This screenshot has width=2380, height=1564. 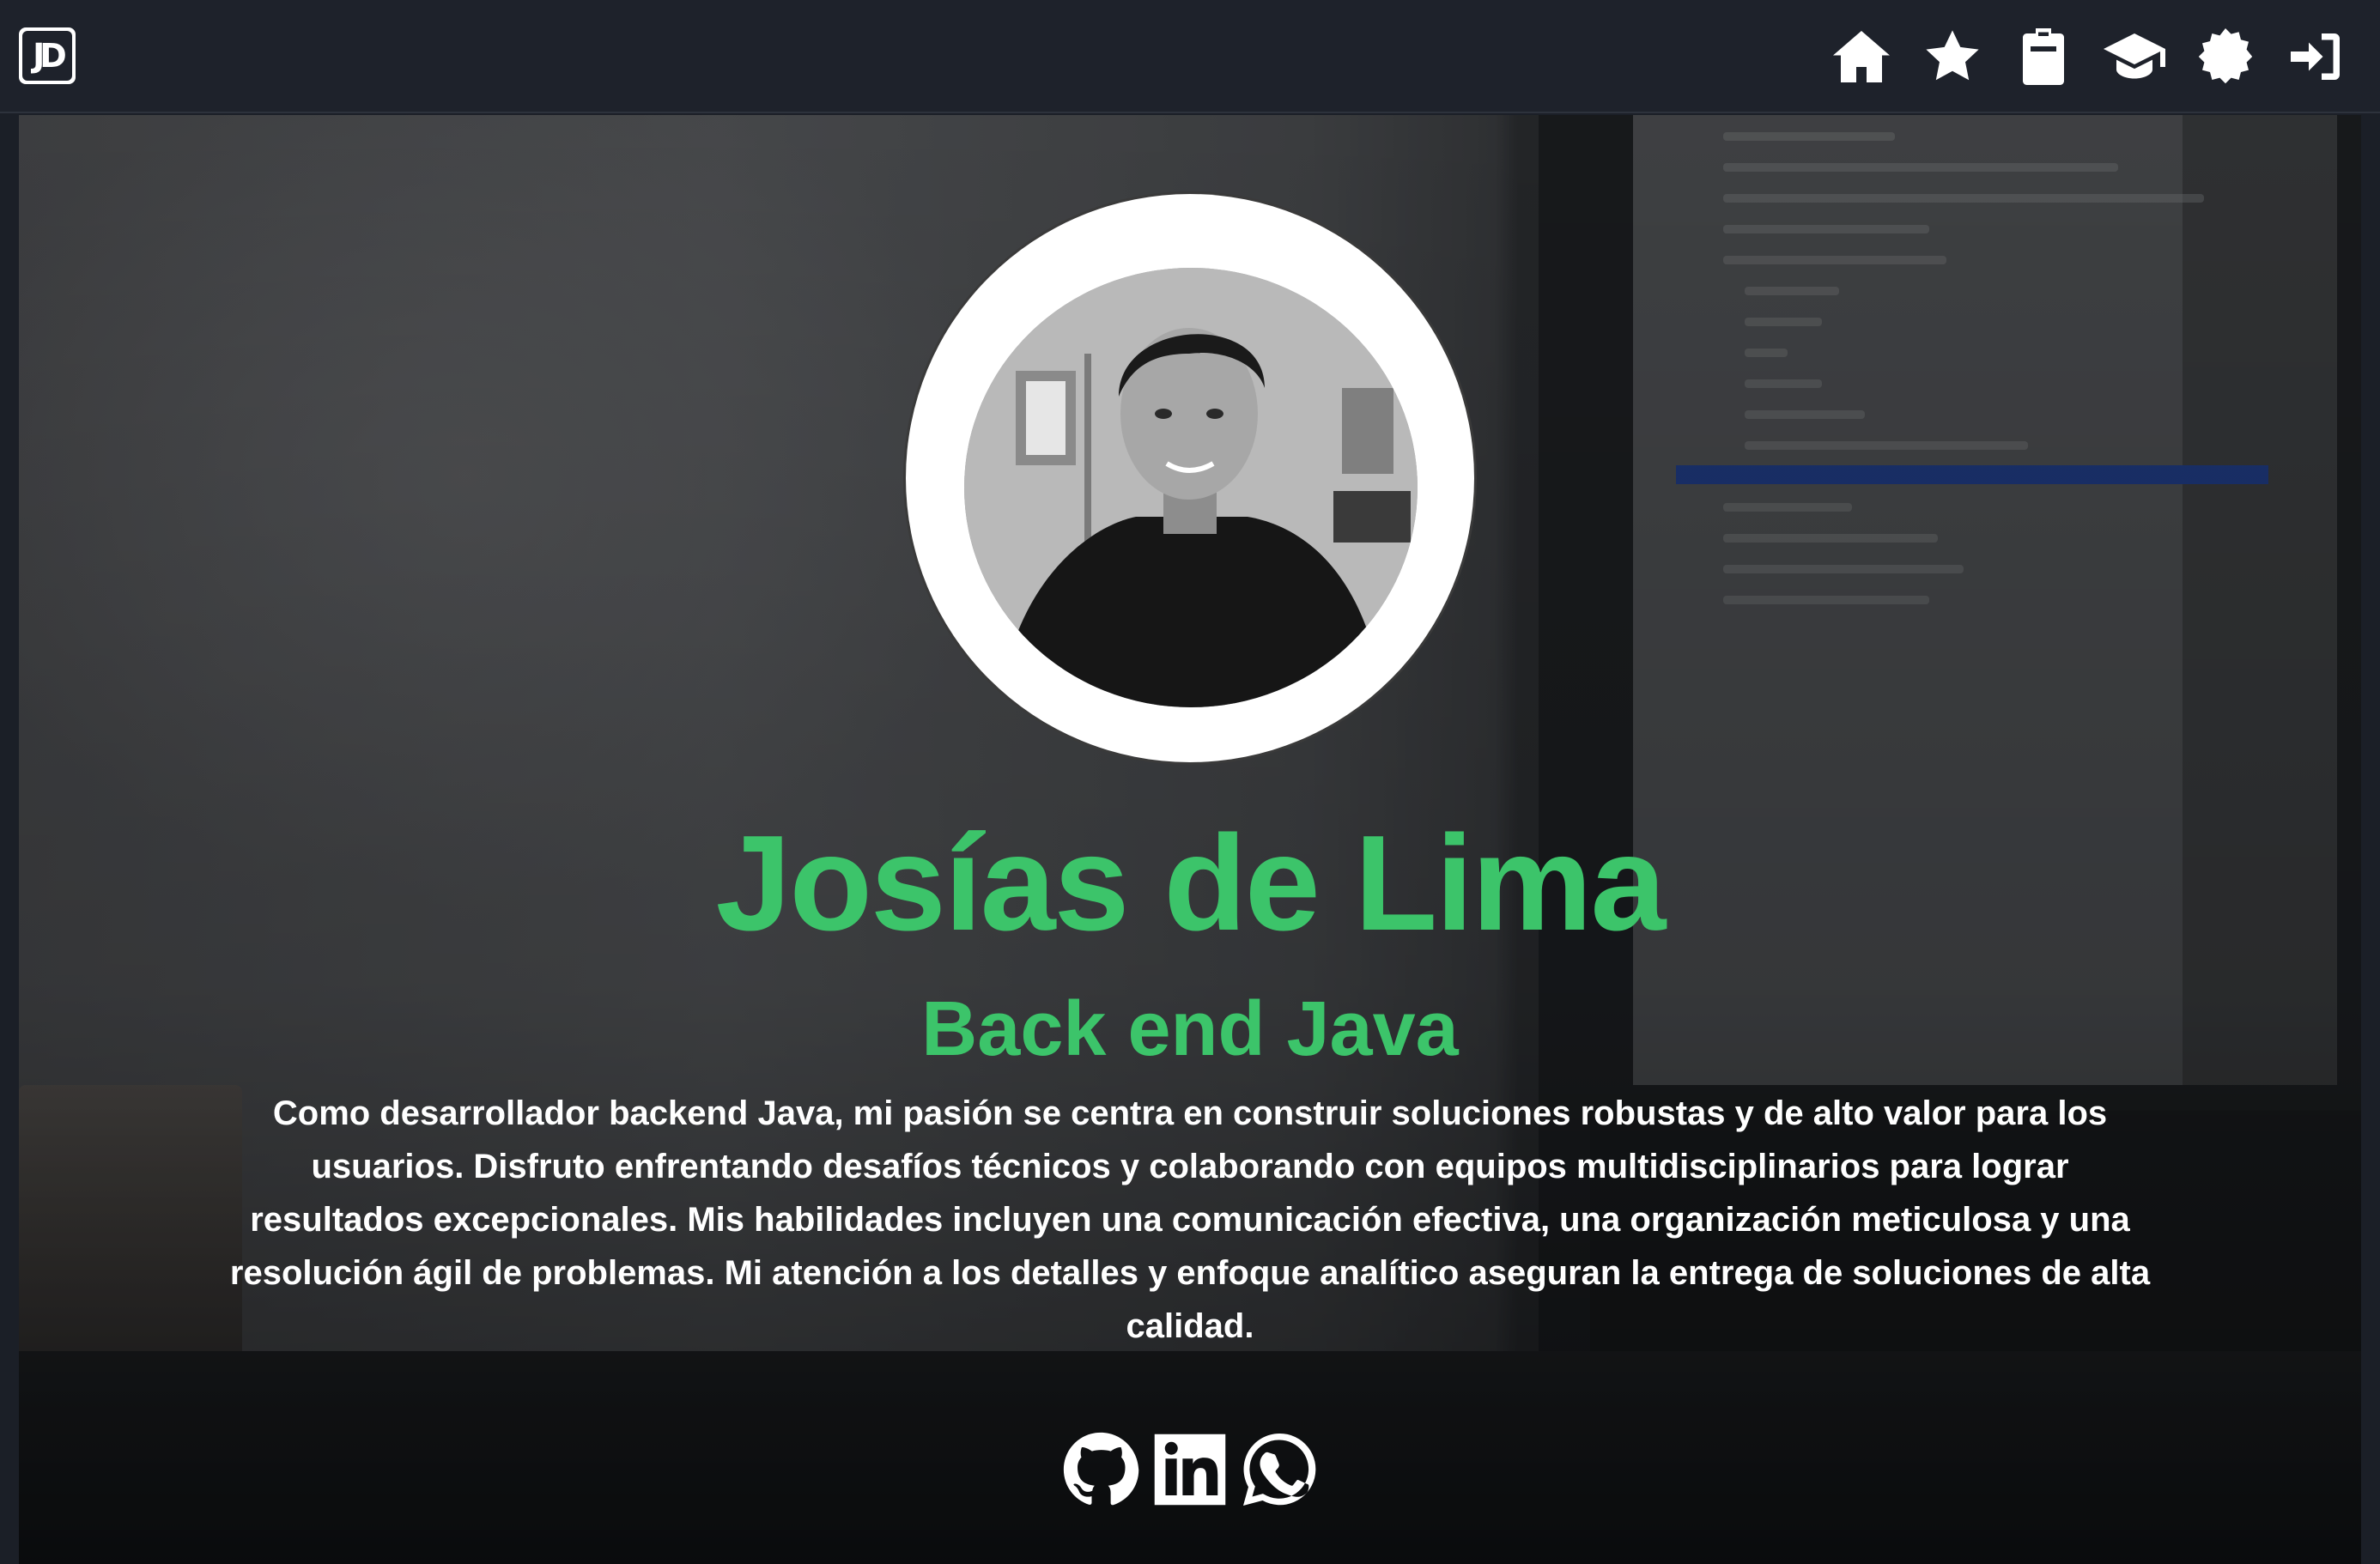 I want to click on whatsapp-icon, so click(x=1279, y=1469).